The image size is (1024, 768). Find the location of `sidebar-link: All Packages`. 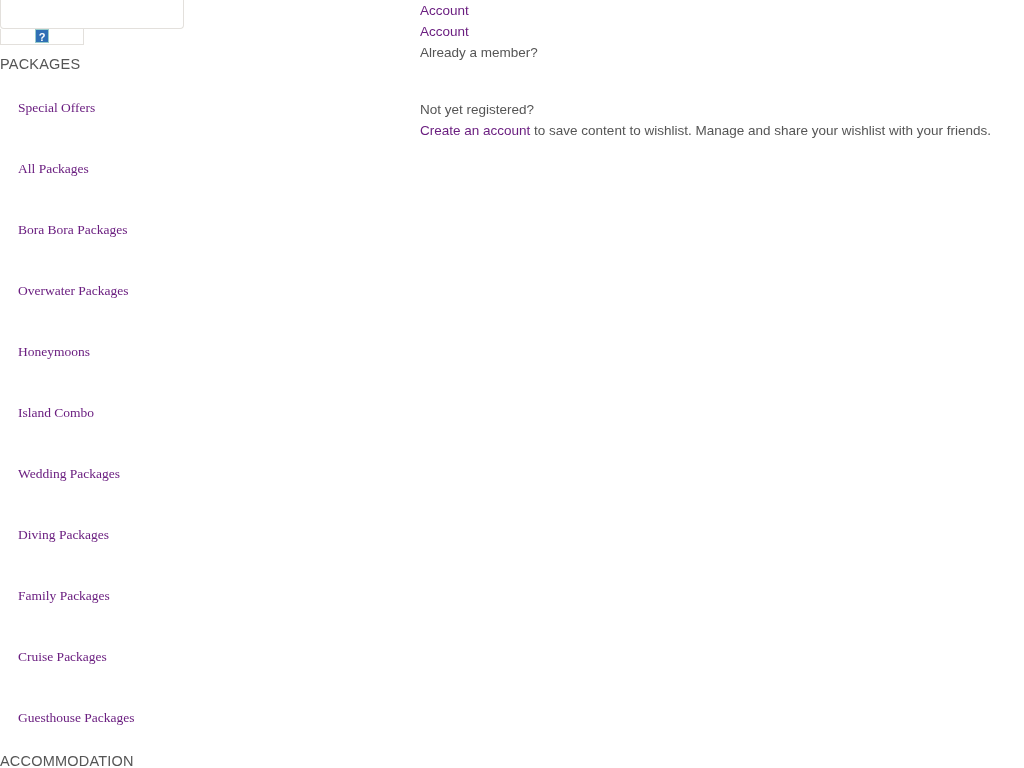

sidebar-link: All Packages is located at coordinates (53, 169).